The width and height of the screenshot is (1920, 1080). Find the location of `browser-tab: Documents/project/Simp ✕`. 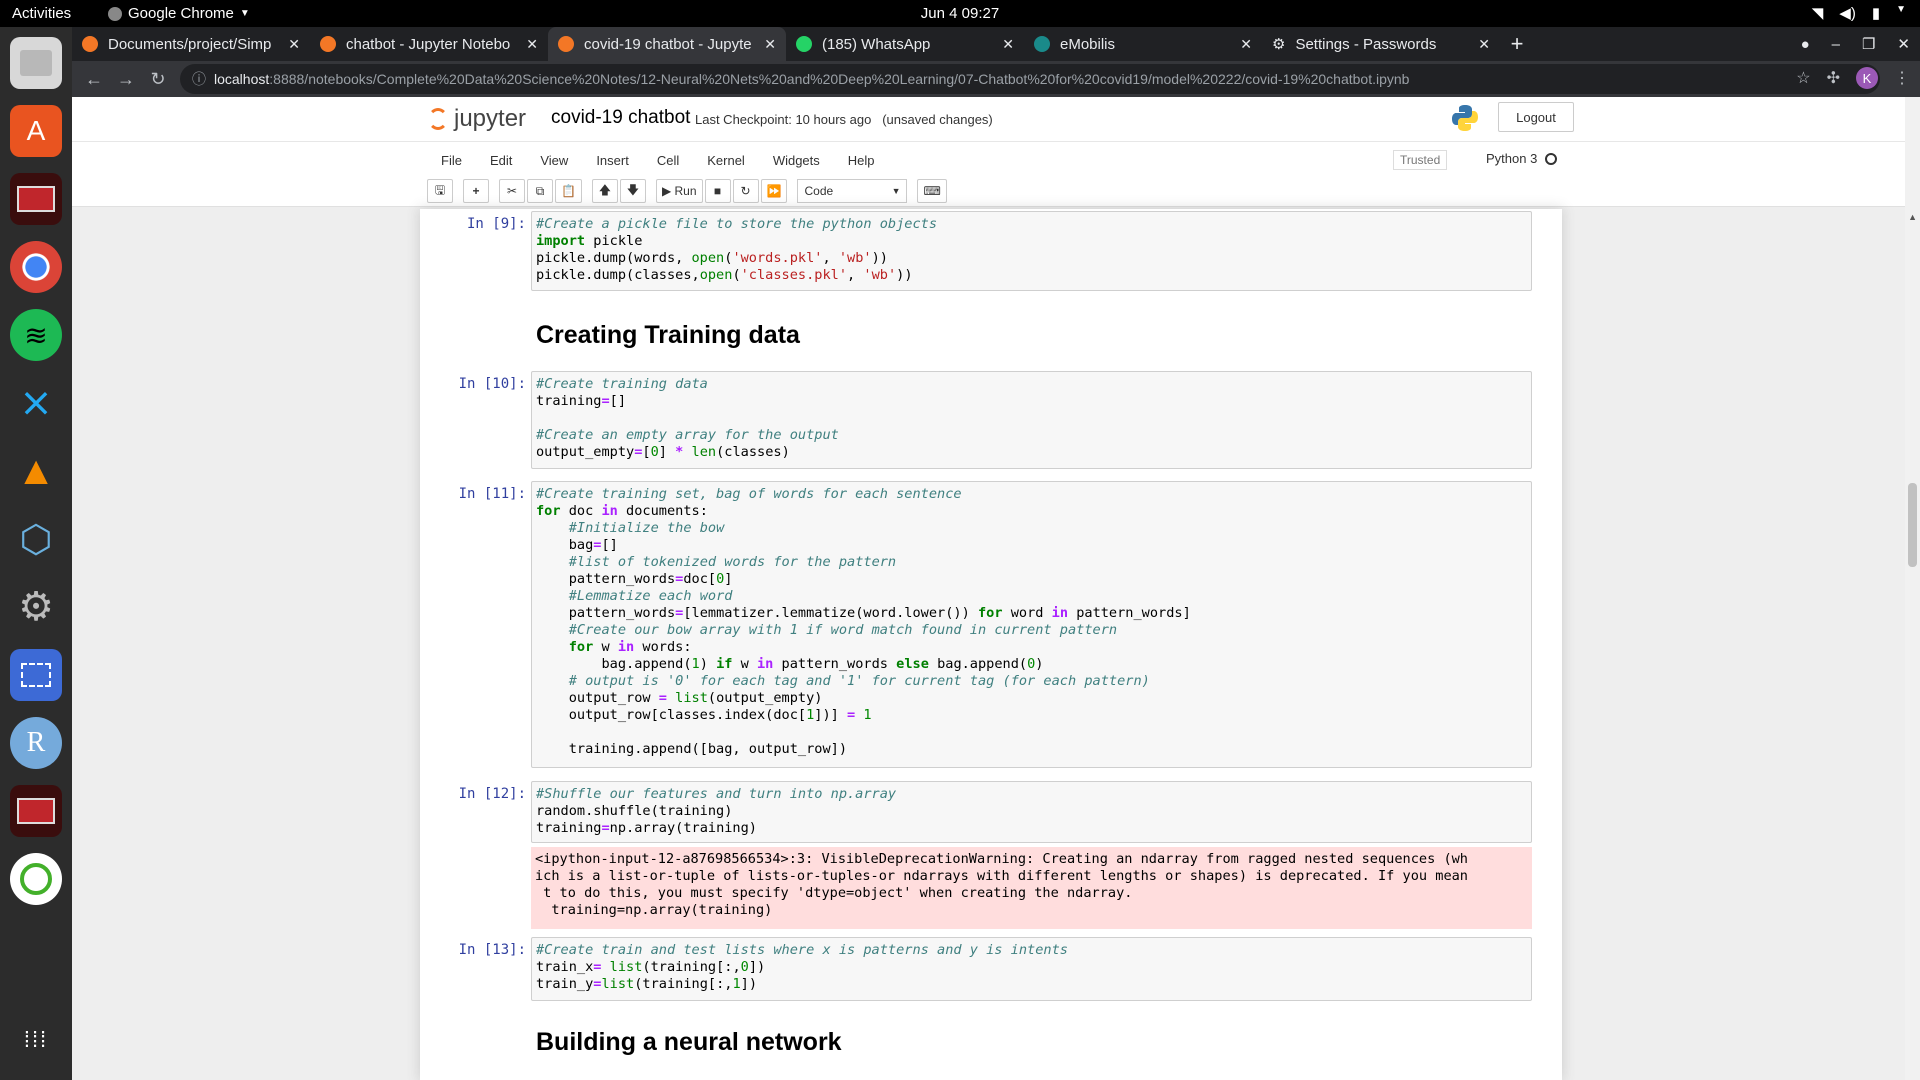

browser-tab: Documents/project/Simp ✕ is located at coordinates (191, 44).